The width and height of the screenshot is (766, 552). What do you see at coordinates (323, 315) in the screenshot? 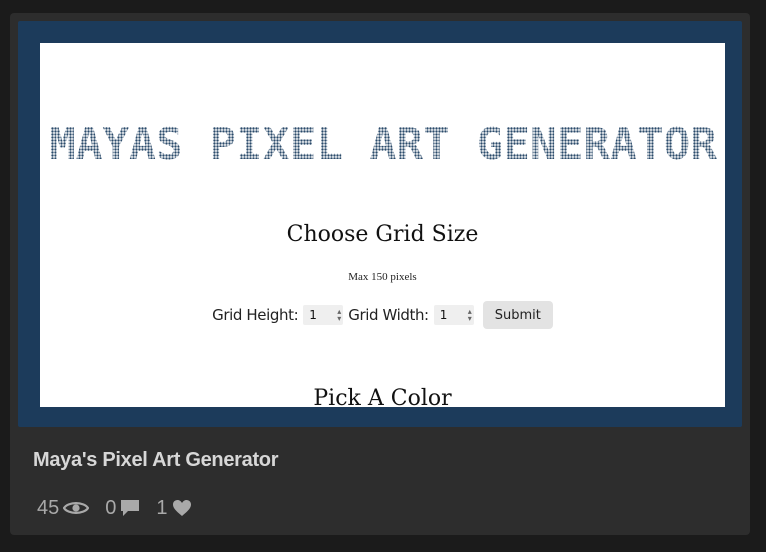
I see `grid-height-input: 1 ▴ ▾` at bounding box center [323, 315].